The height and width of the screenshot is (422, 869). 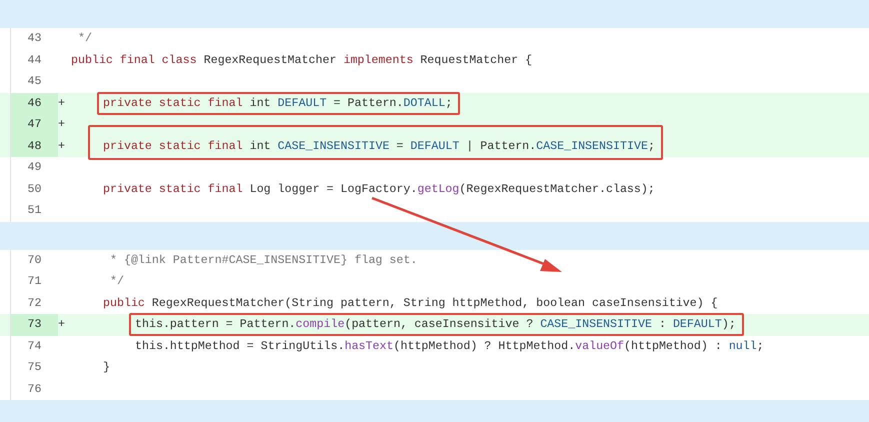 I want to click on line-number: 48, so click(x=34, y=146).